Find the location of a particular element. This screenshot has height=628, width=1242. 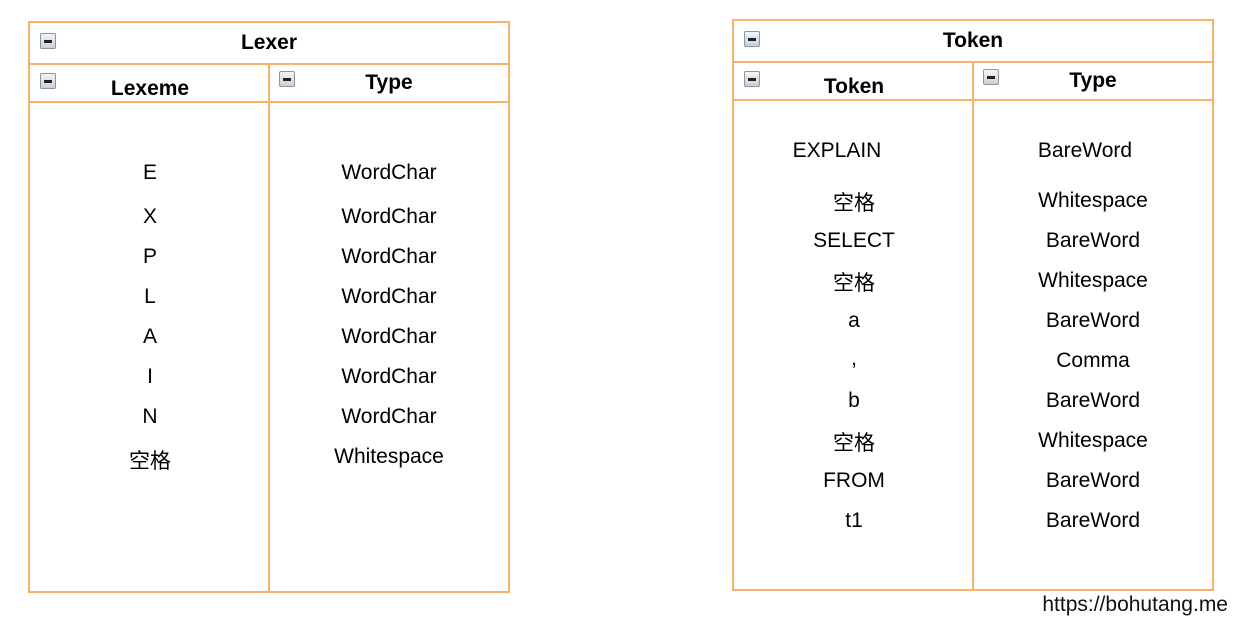

lexeme-cell: N is located at coordinates (150, 416).